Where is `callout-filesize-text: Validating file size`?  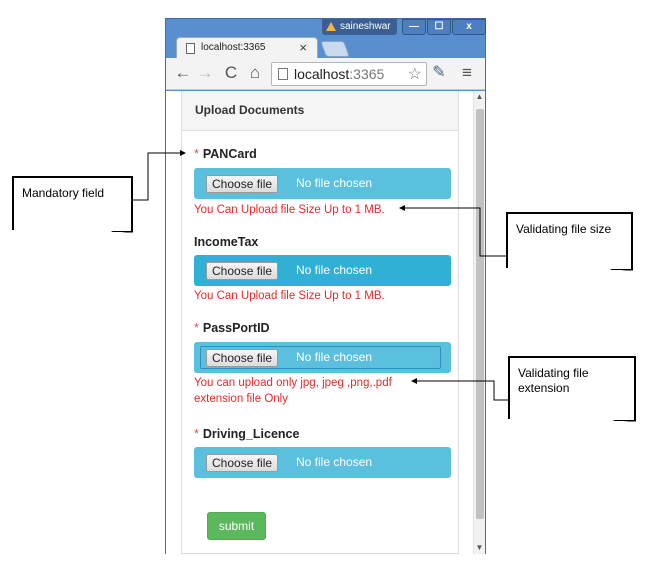
callout-filesize-text: Validating file size is located at coordinates (564, 229).